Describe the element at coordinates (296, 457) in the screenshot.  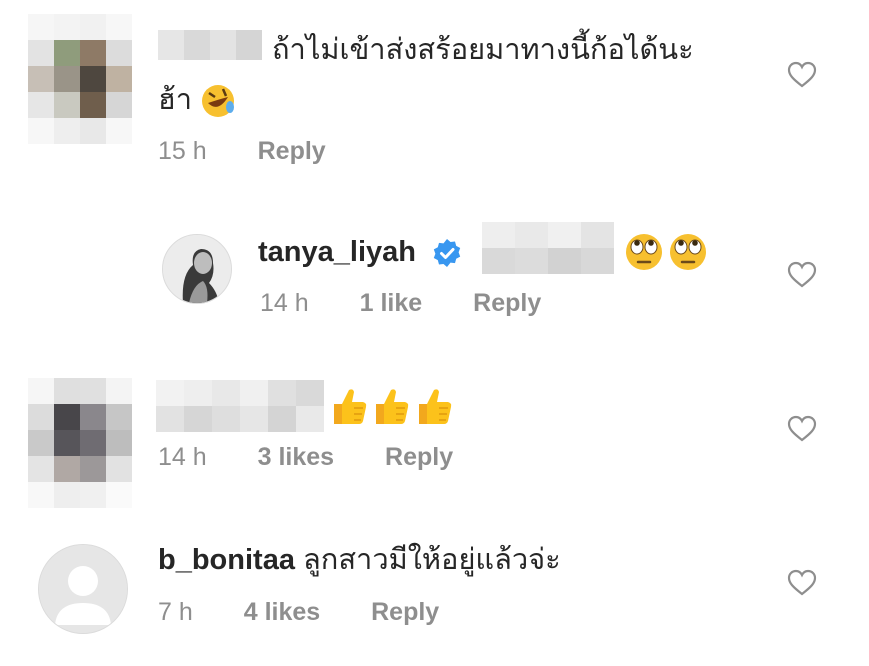
I see `likes-count: 3 likes` at that location.